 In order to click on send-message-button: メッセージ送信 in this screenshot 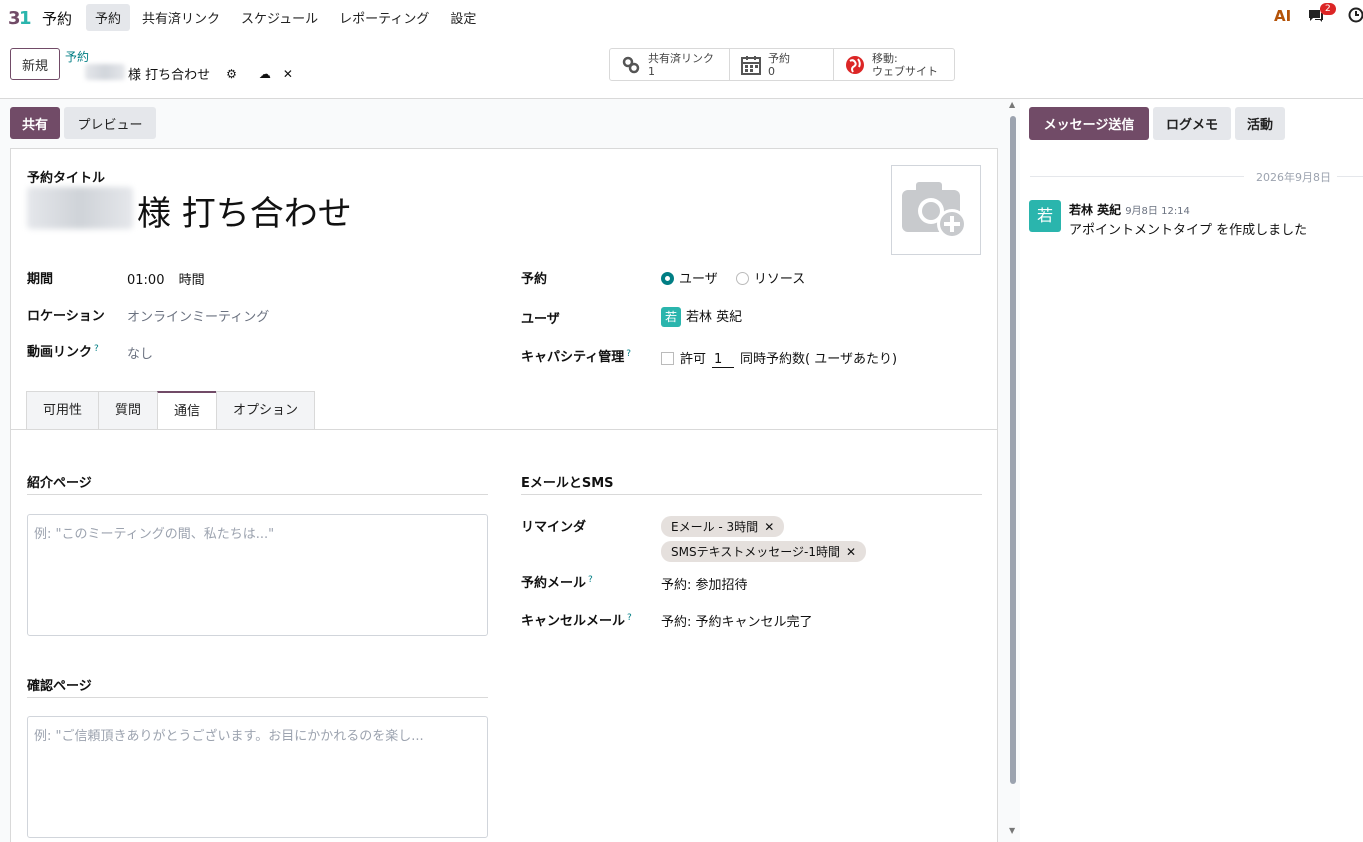, I will do `click(1089, 123)`.